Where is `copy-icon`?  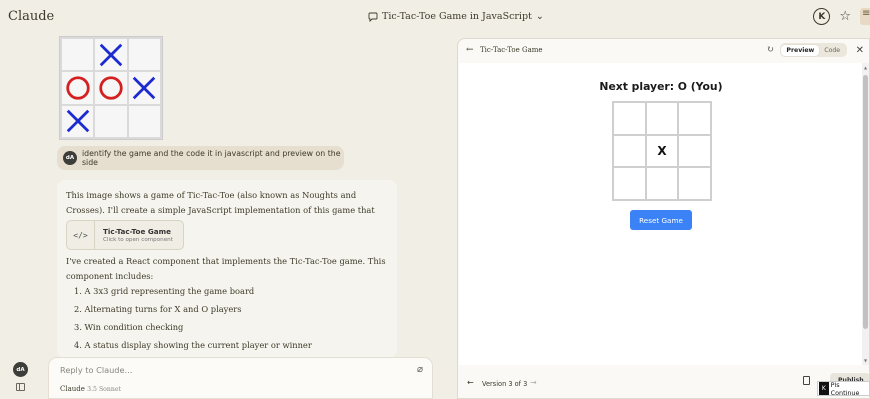
copy-icon is located at coordinates (806, 380).